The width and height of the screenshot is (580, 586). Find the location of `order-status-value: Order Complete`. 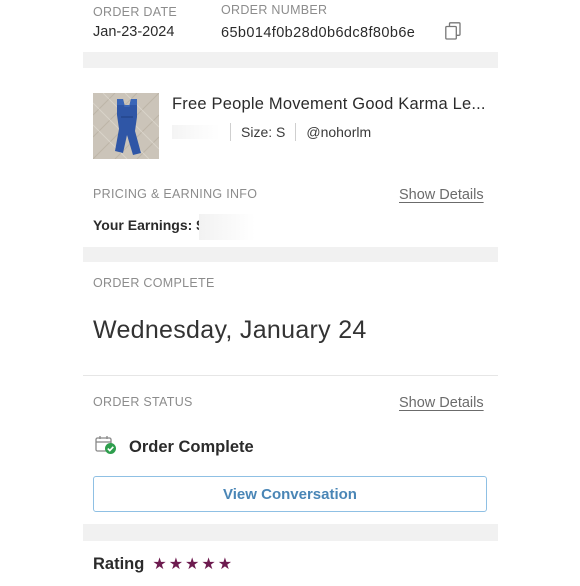

order-status-value: Order Complete is located at coordinates (191, 447).